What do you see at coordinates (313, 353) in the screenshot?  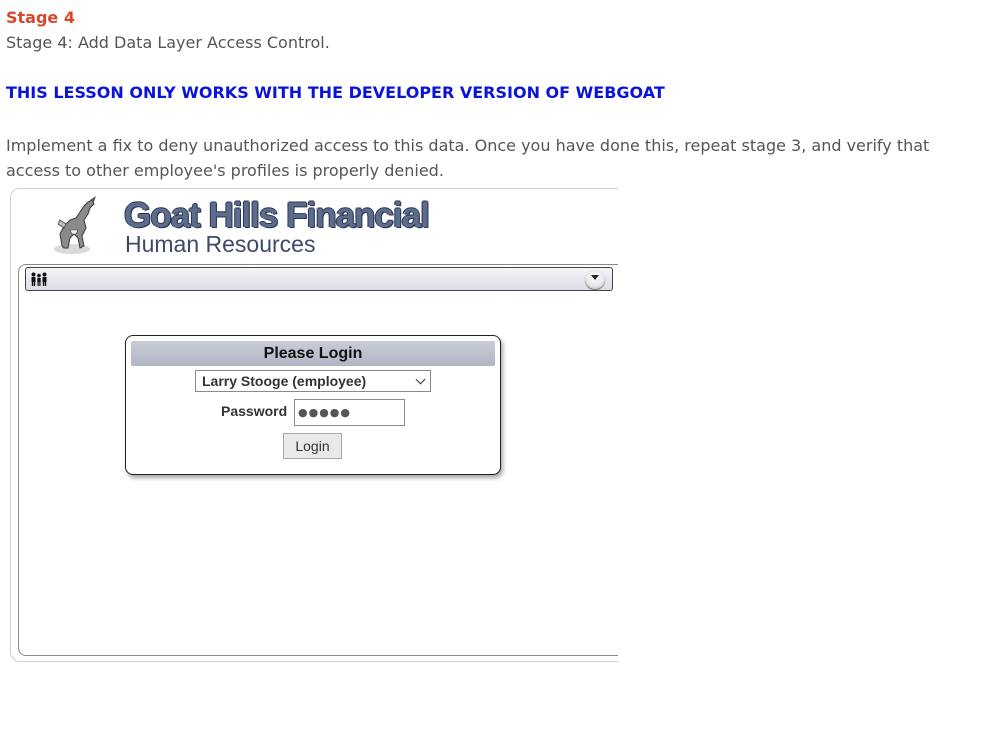 I see `login-title: Please Login` at bounding box center [313, 353].